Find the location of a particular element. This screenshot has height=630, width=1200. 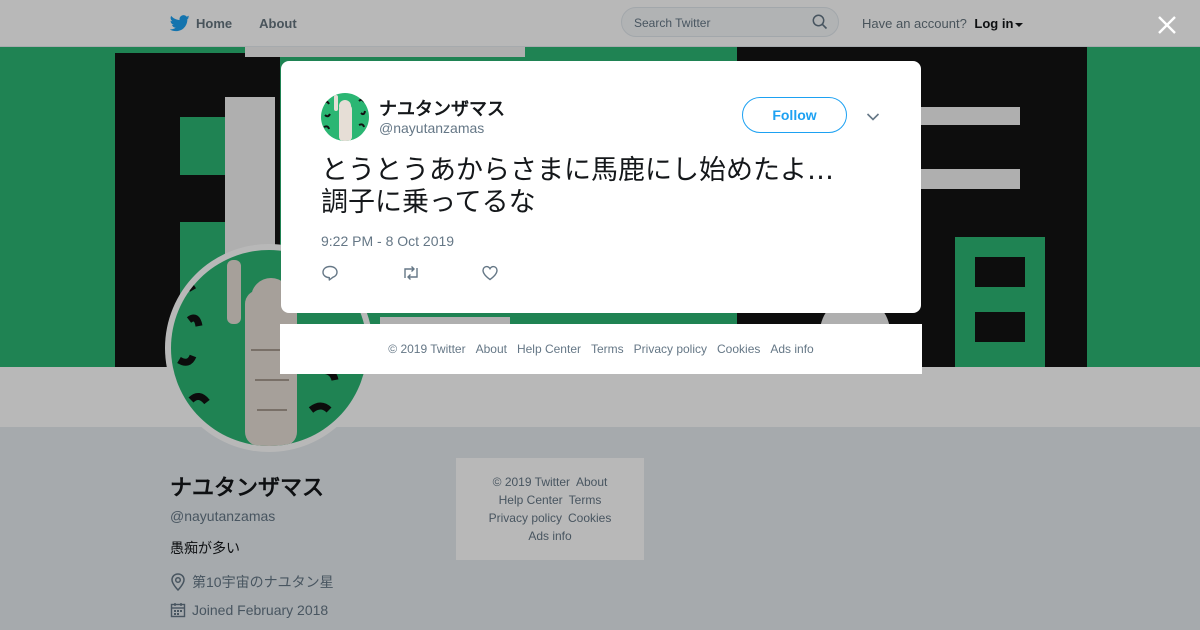

close-icon is located at coordinates (1167, 25).